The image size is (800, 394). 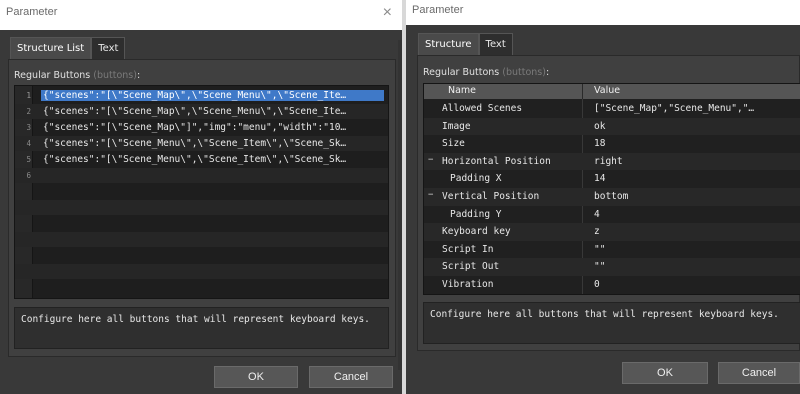 What do you see at coordinates (51, 48) in the screenshot?
I see `tab-structure-list: Structure List` at bounding box center [51, 48].